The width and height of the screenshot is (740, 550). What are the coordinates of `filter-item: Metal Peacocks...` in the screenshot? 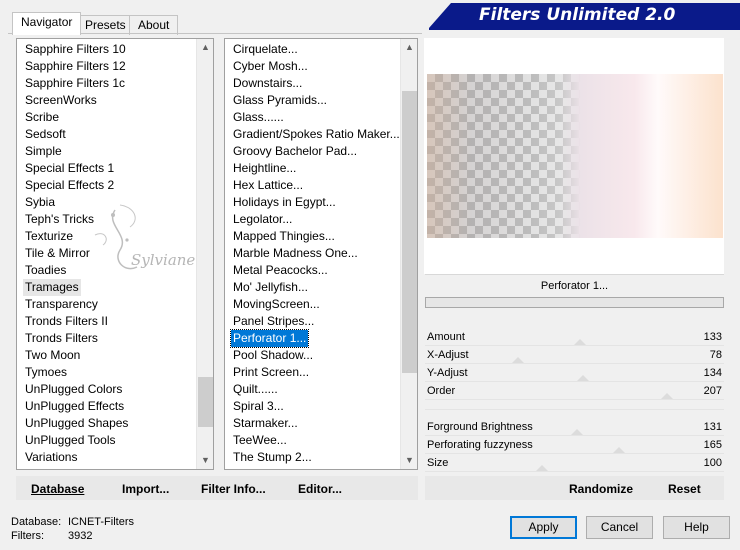 It's located at (280, 270).